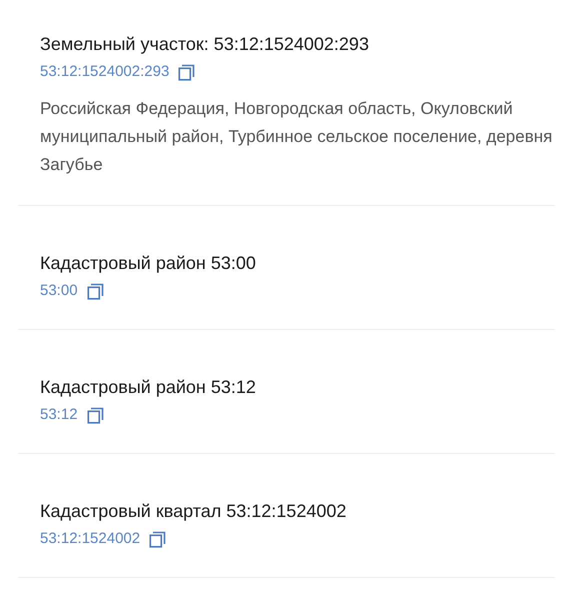 The image size is (571, 600). What do you see at coordinates (90, 539) in the screenshot?
I see `cadastral-number-link: 53:12:1524002` at bounding box center [90, 539].